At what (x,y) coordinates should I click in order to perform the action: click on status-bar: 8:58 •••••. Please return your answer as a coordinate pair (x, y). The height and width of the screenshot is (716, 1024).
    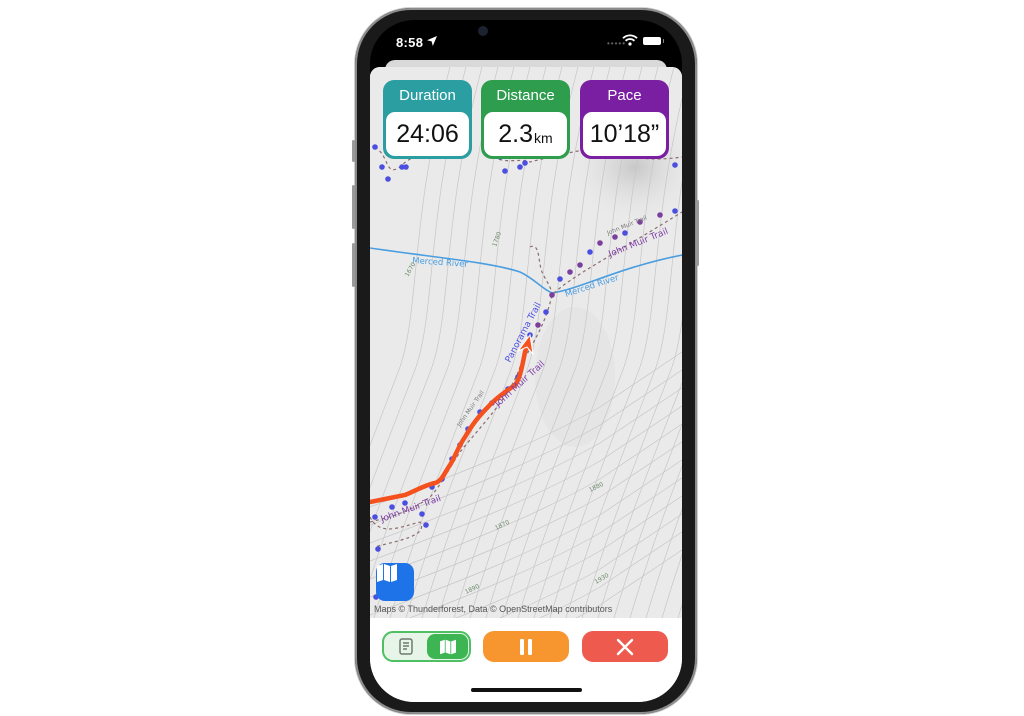
    Looking at the image, I should click on (526, 42).